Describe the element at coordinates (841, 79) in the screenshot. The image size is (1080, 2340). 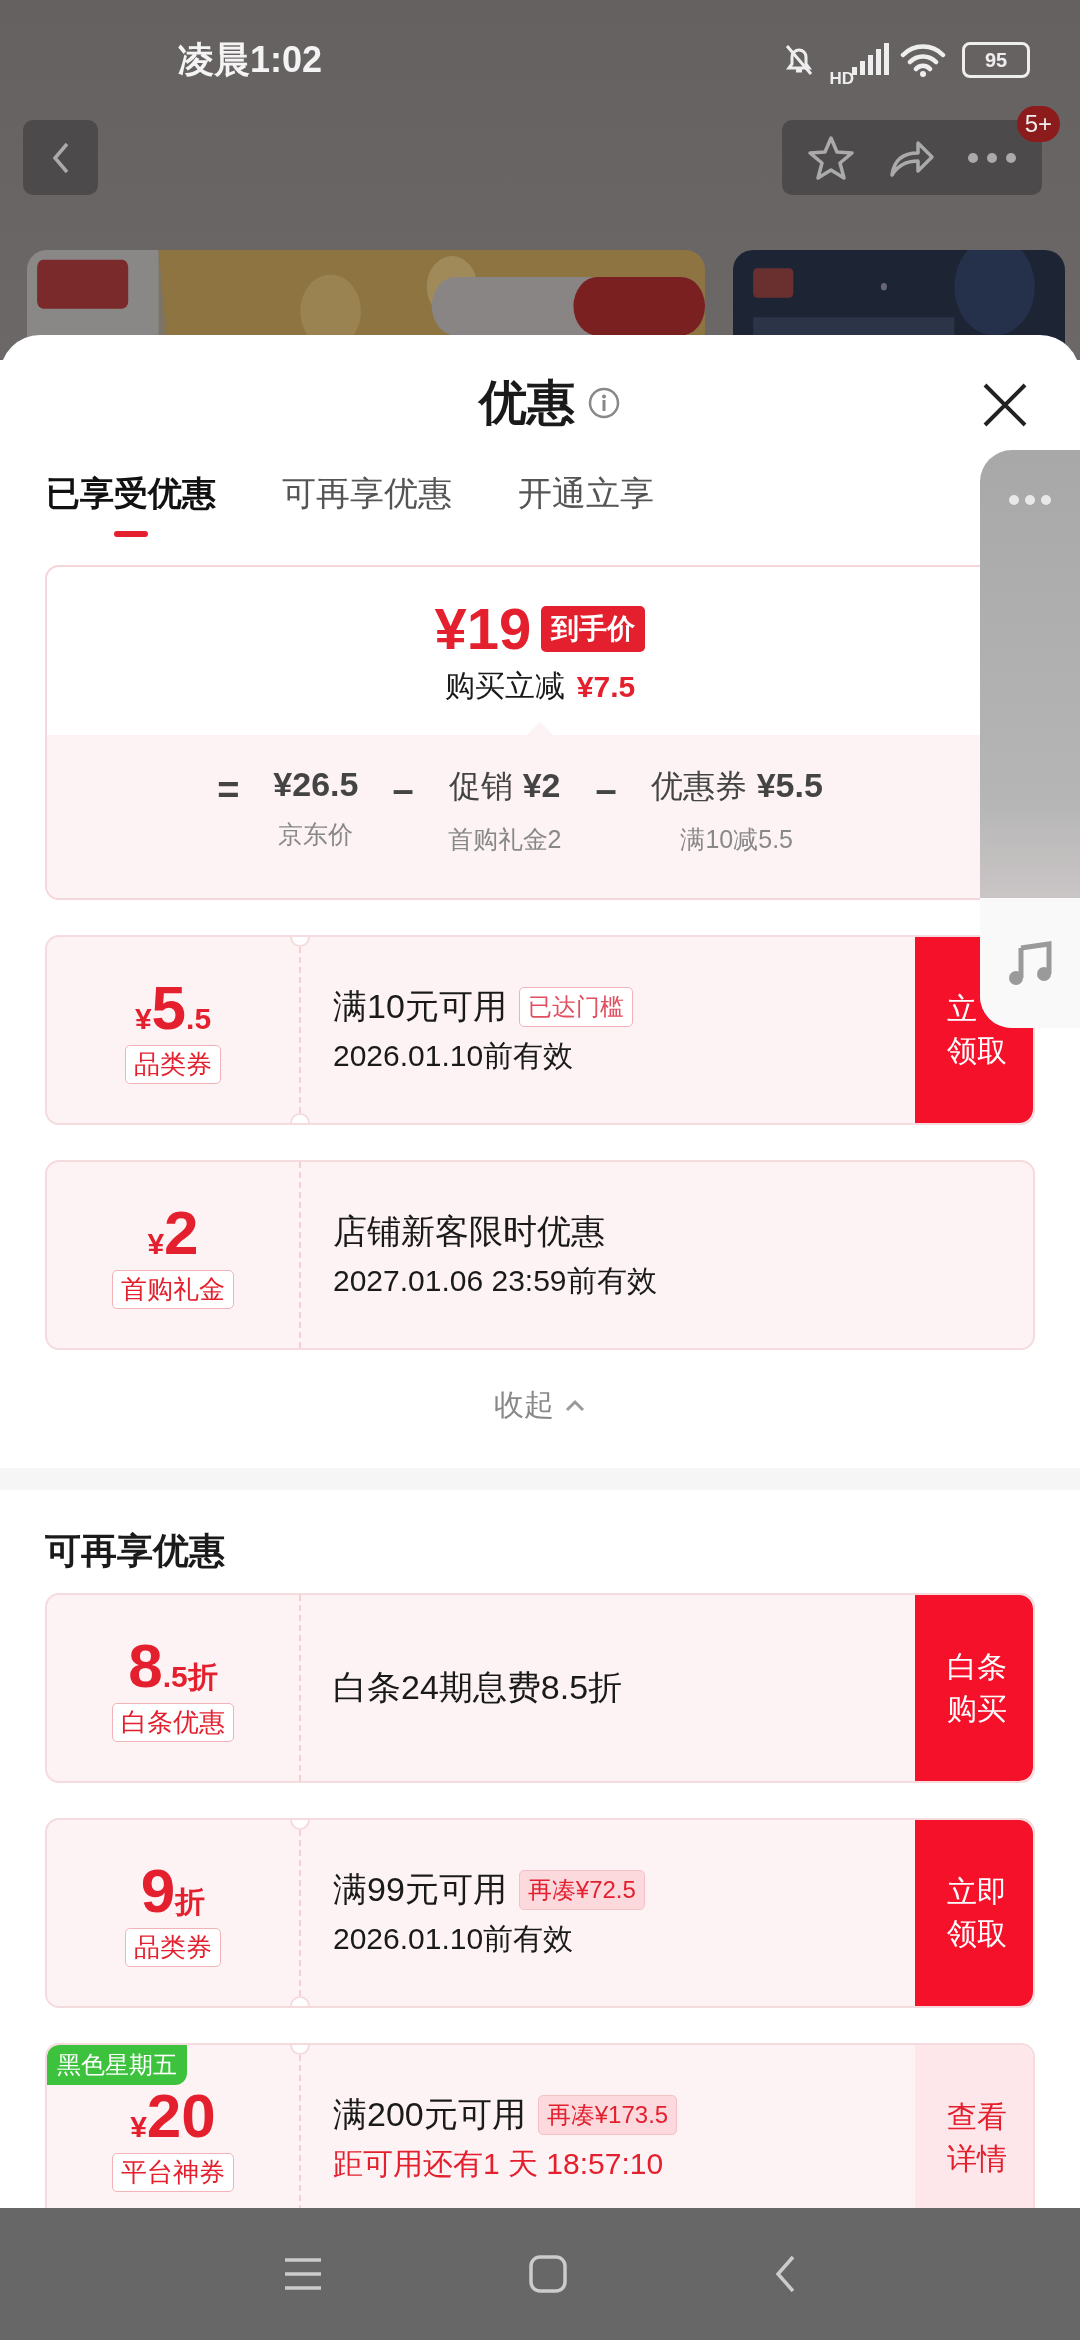
I see `network-label: HD` at that location.